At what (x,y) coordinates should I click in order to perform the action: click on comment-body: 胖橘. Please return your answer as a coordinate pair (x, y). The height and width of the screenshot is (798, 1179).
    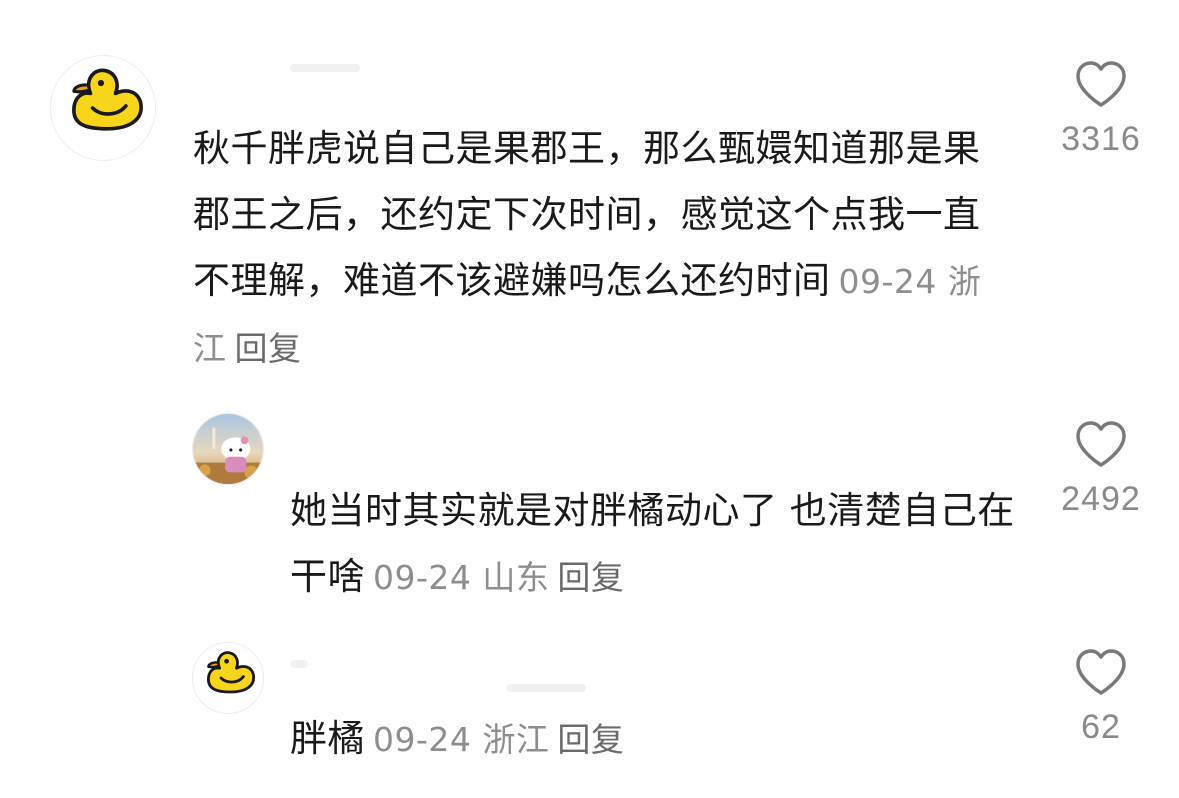
    Looking at the image, I should click on (327, 738).